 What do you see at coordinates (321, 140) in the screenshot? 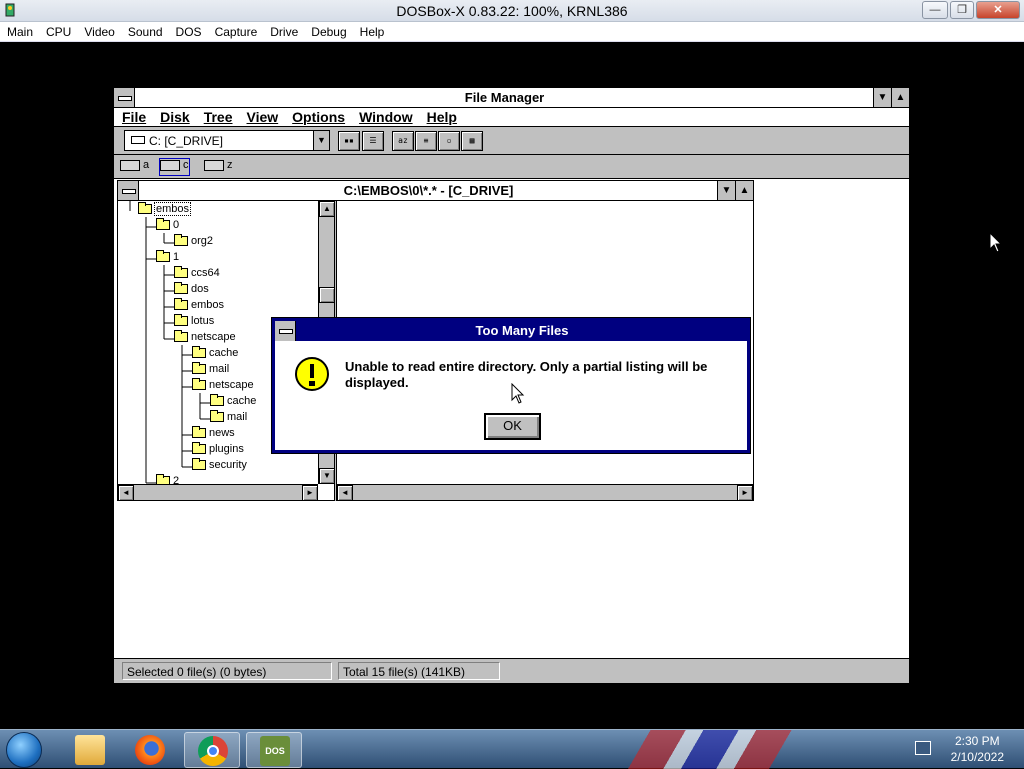
I see `chevron-down-icon: ▼` at bounding box center [321, 140].